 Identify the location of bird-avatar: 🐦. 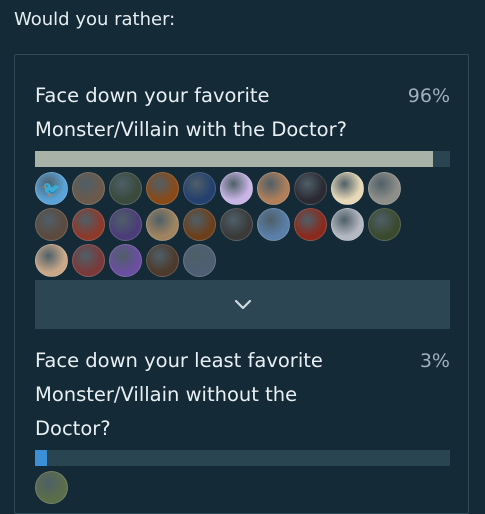
(51, 188).